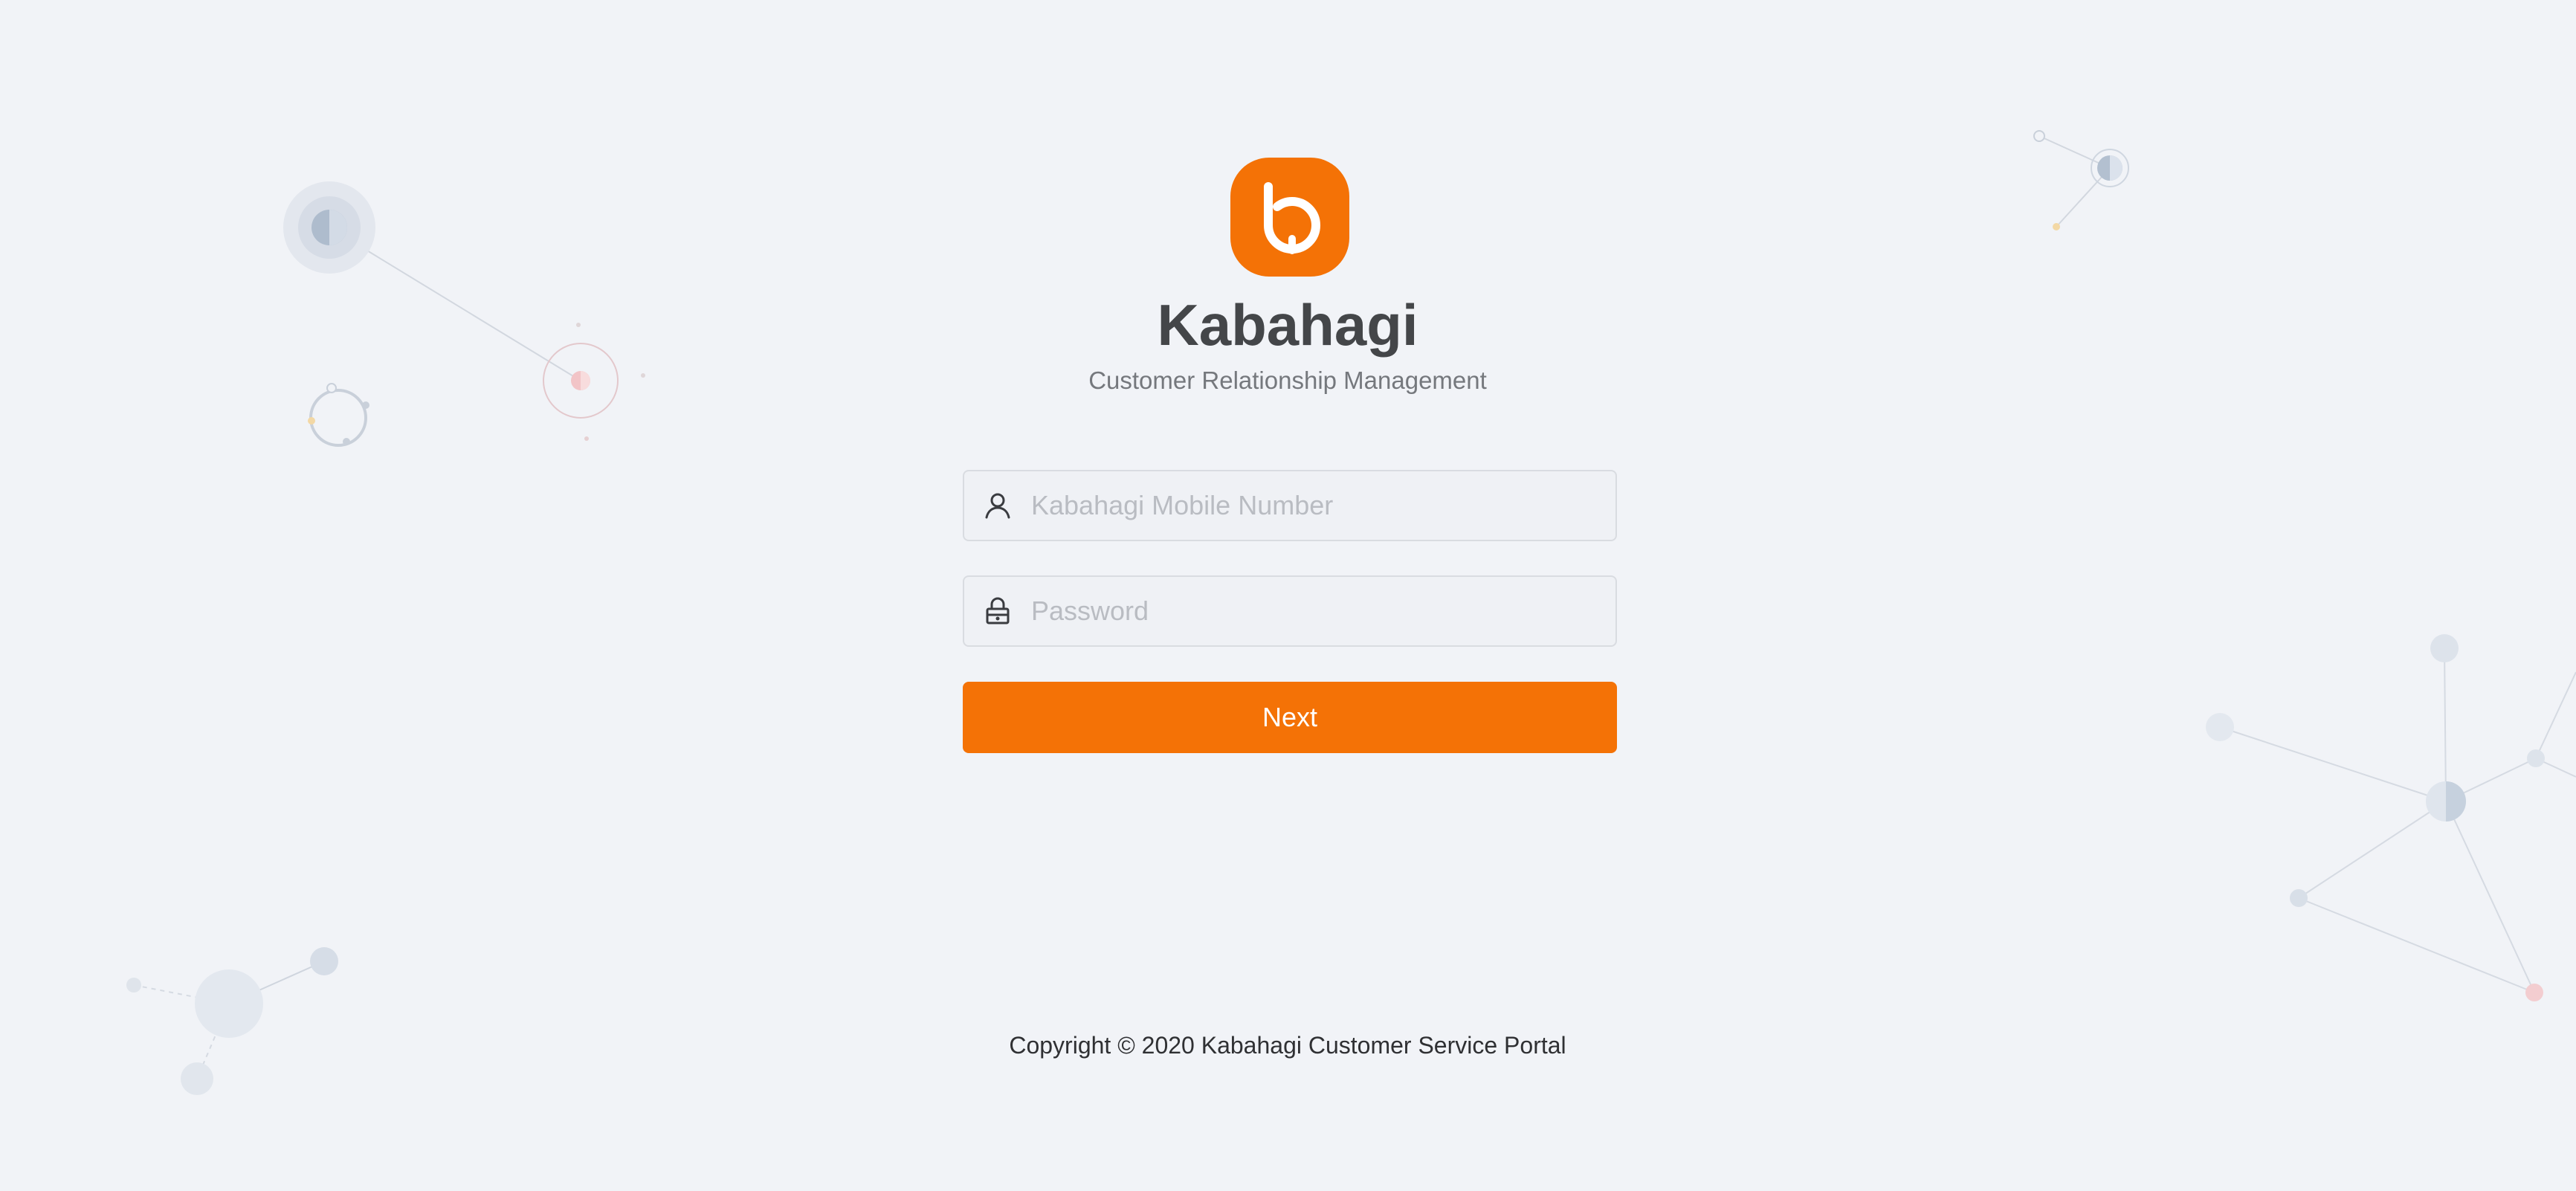 Image resolution: width=2576 pixels, height=1191 pixels. What do you see at coordinates (2081, 180) in the screenshot?
I see `network-node-top-right` at bounding box center [2081, 180].